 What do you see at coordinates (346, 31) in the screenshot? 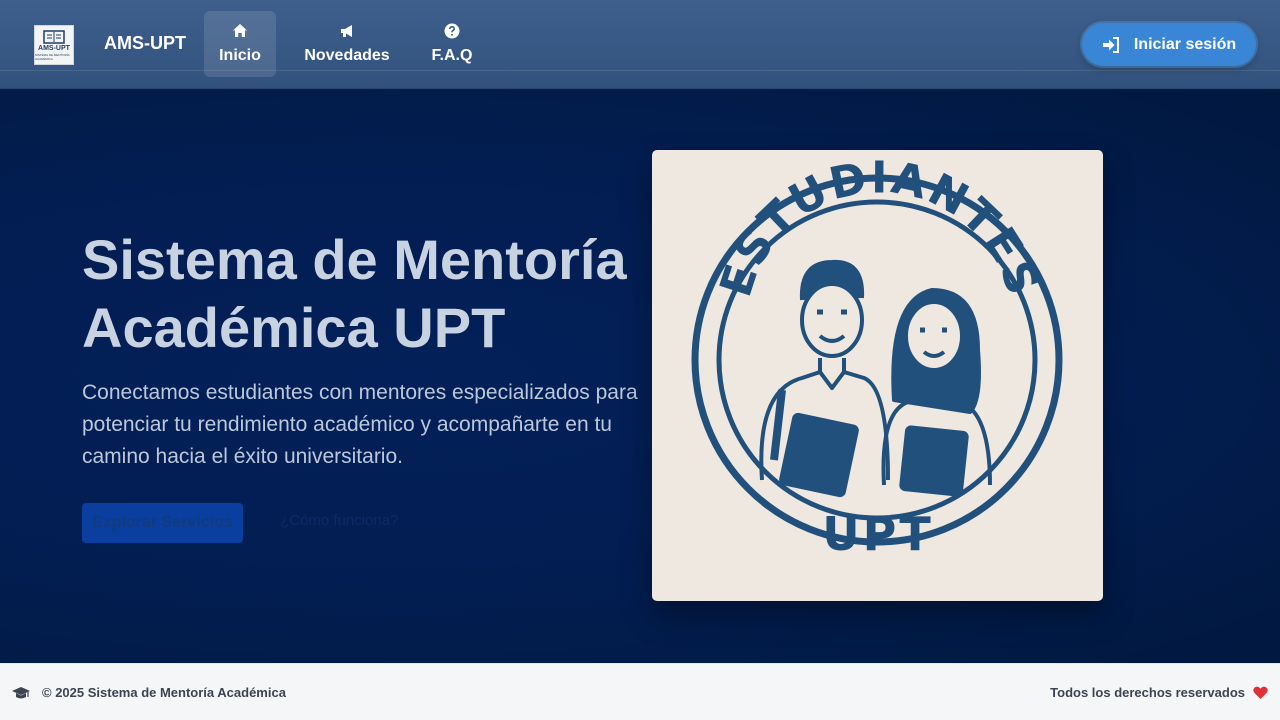
I see `bullhorn-icon` at bounding box center [346, 31].